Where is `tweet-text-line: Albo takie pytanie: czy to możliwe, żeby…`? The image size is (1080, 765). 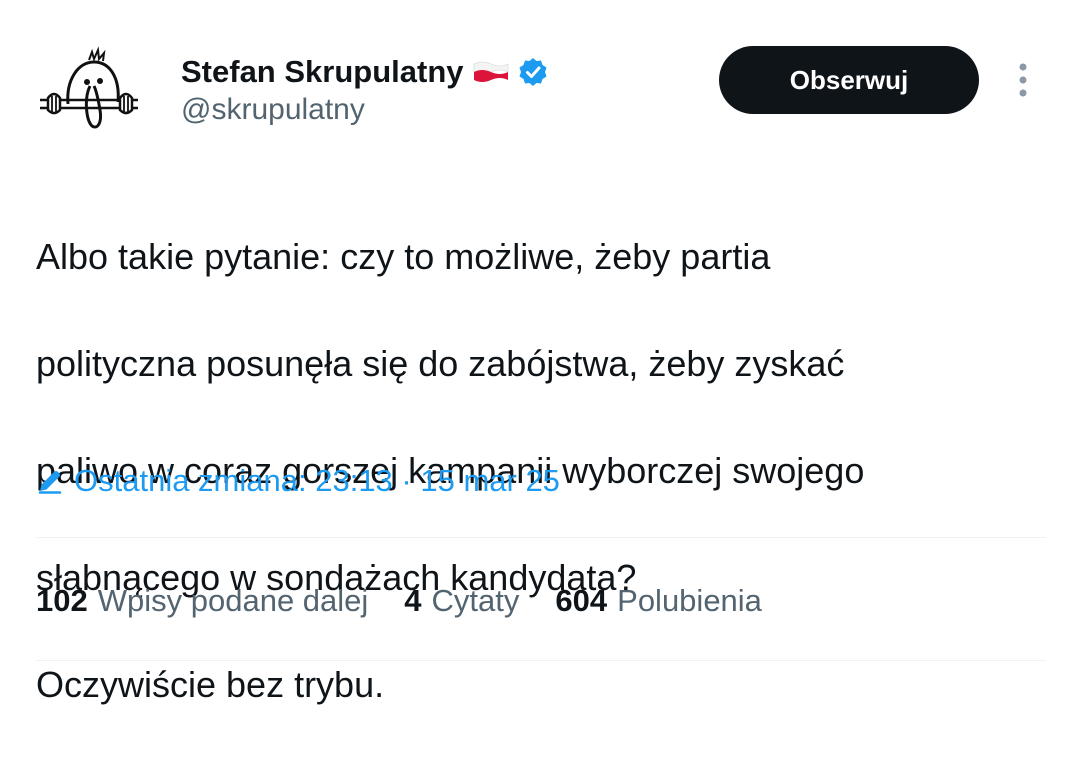
tweet-text-line: Albo takie pytanie: czy to możliwe, żeby… is located at coordinates (403, 256).